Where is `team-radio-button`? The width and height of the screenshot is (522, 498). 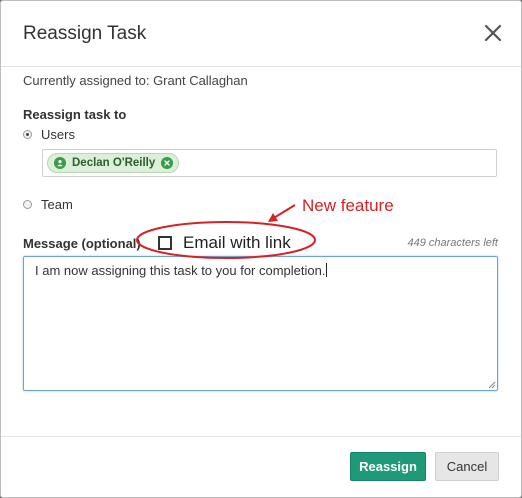
team-radio-button is located at coordinates (27, 204).